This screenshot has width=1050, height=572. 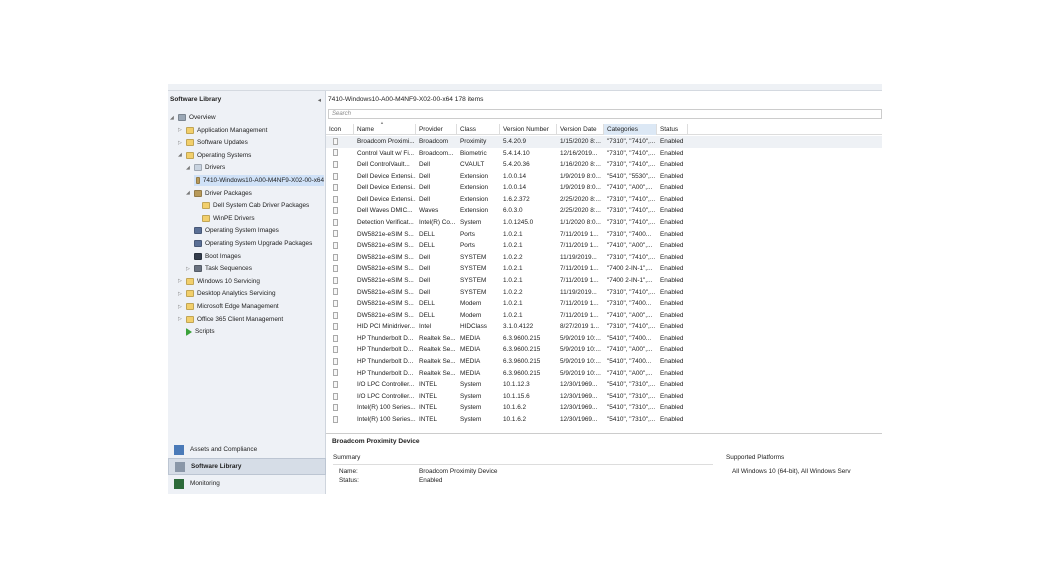 What do you see at coordinates (471, 419) in the screenshot?
I see `cell-class: System` at bounding box center [471, 419].